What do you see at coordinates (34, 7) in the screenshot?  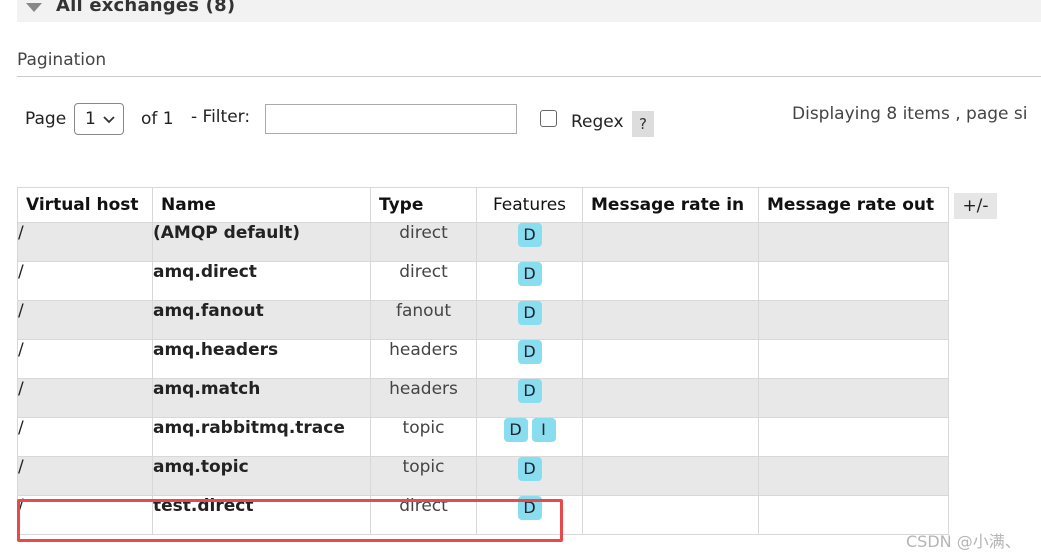 I see `collapse-triangle-icon` at bounding box center [34, 7].